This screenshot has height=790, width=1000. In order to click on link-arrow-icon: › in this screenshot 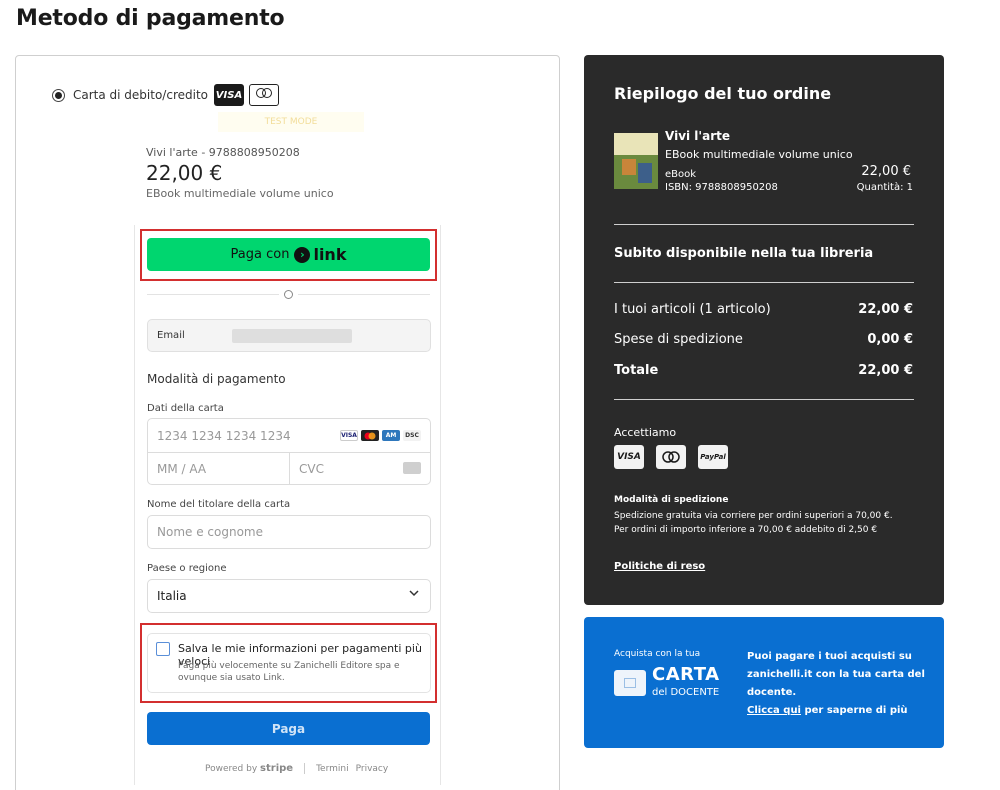, I will do `click(302, 254)`.